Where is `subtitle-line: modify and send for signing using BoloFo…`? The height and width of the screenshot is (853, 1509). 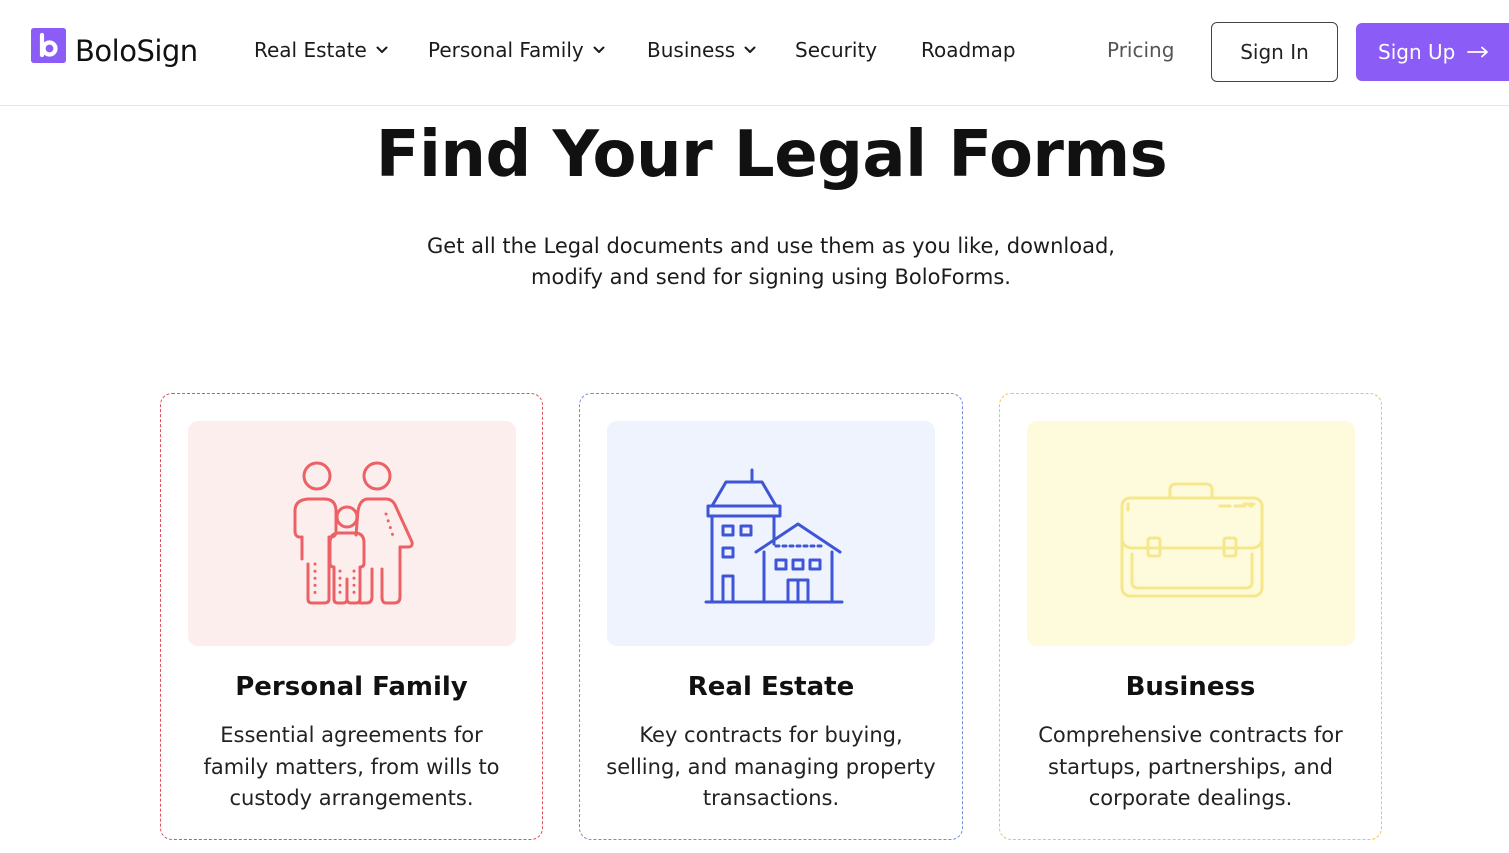 subtitle-line: modify and send for signing using BoloFo… is located at coordinates (771, 277).